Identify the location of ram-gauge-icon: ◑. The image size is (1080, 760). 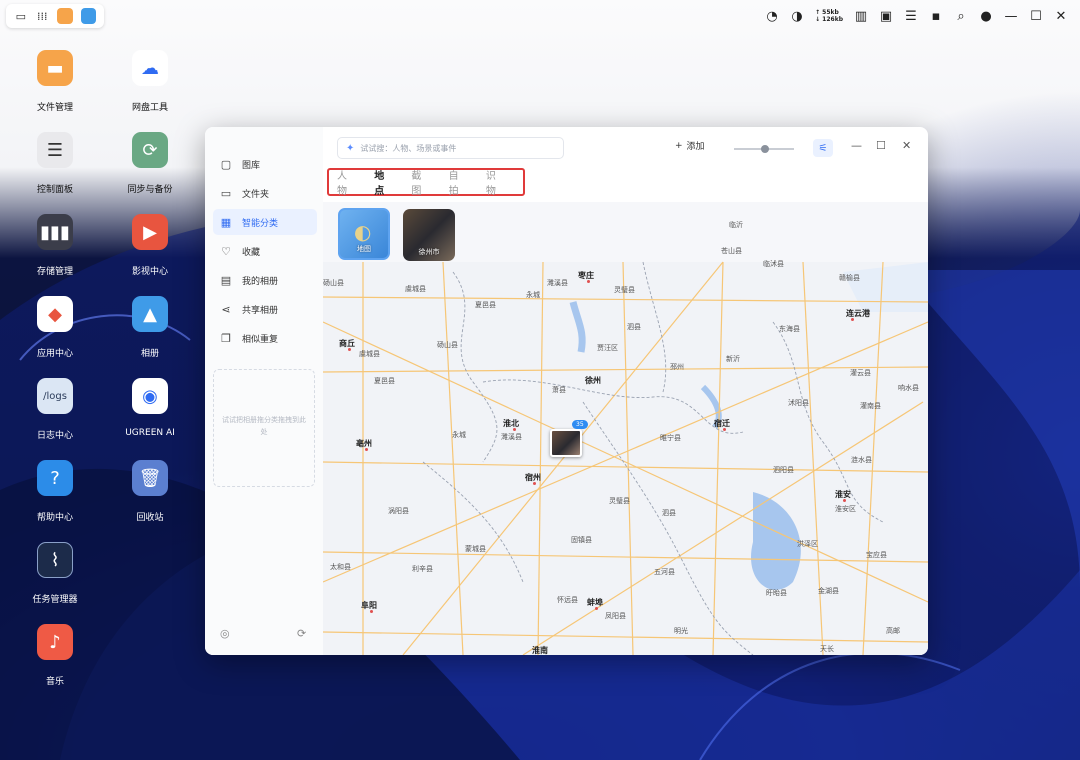
(797, 16).